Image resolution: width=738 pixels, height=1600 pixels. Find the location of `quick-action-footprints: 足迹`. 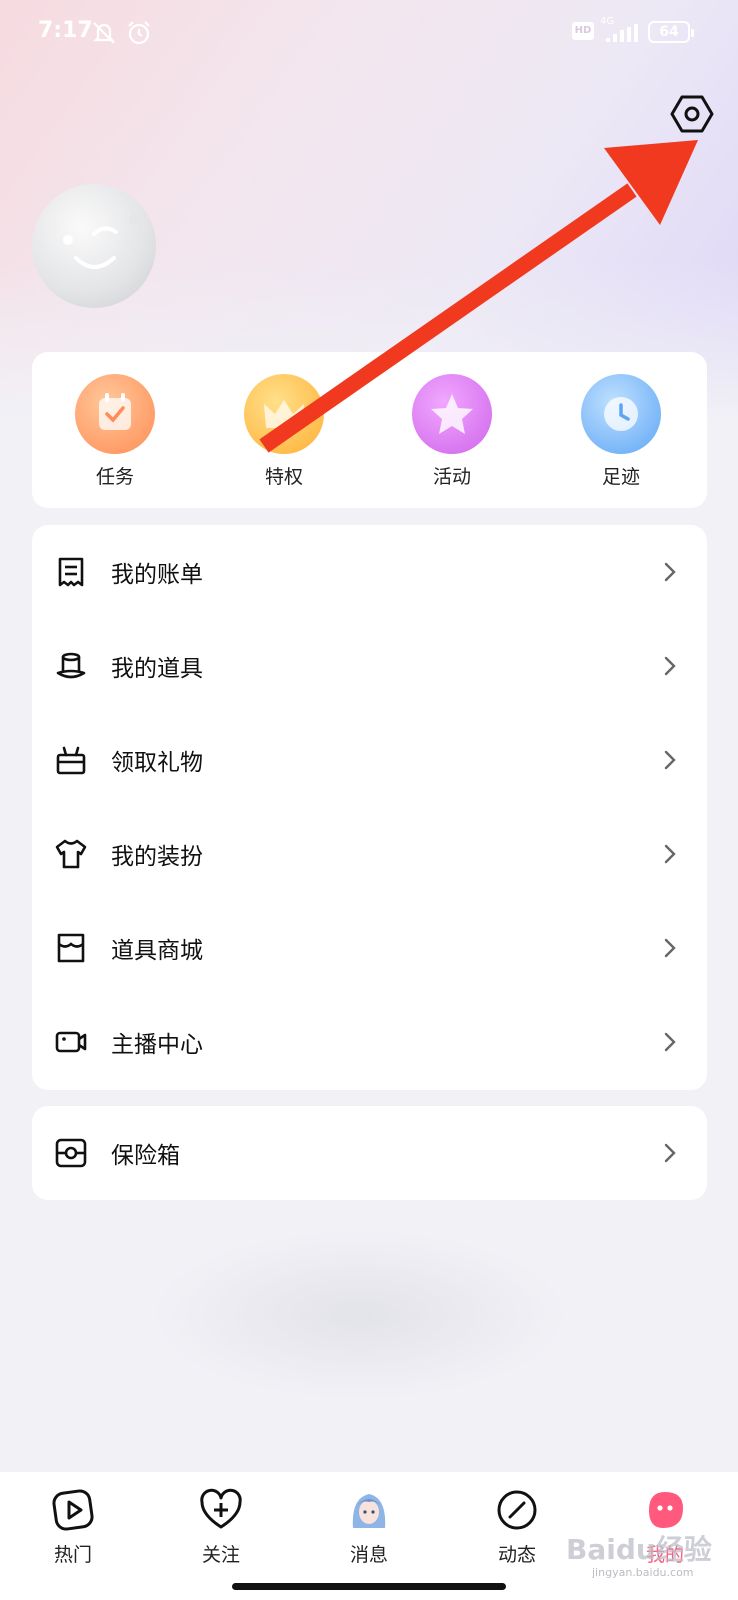

quick-action-footprints: 足迹 is located at coordinates (621, 431).